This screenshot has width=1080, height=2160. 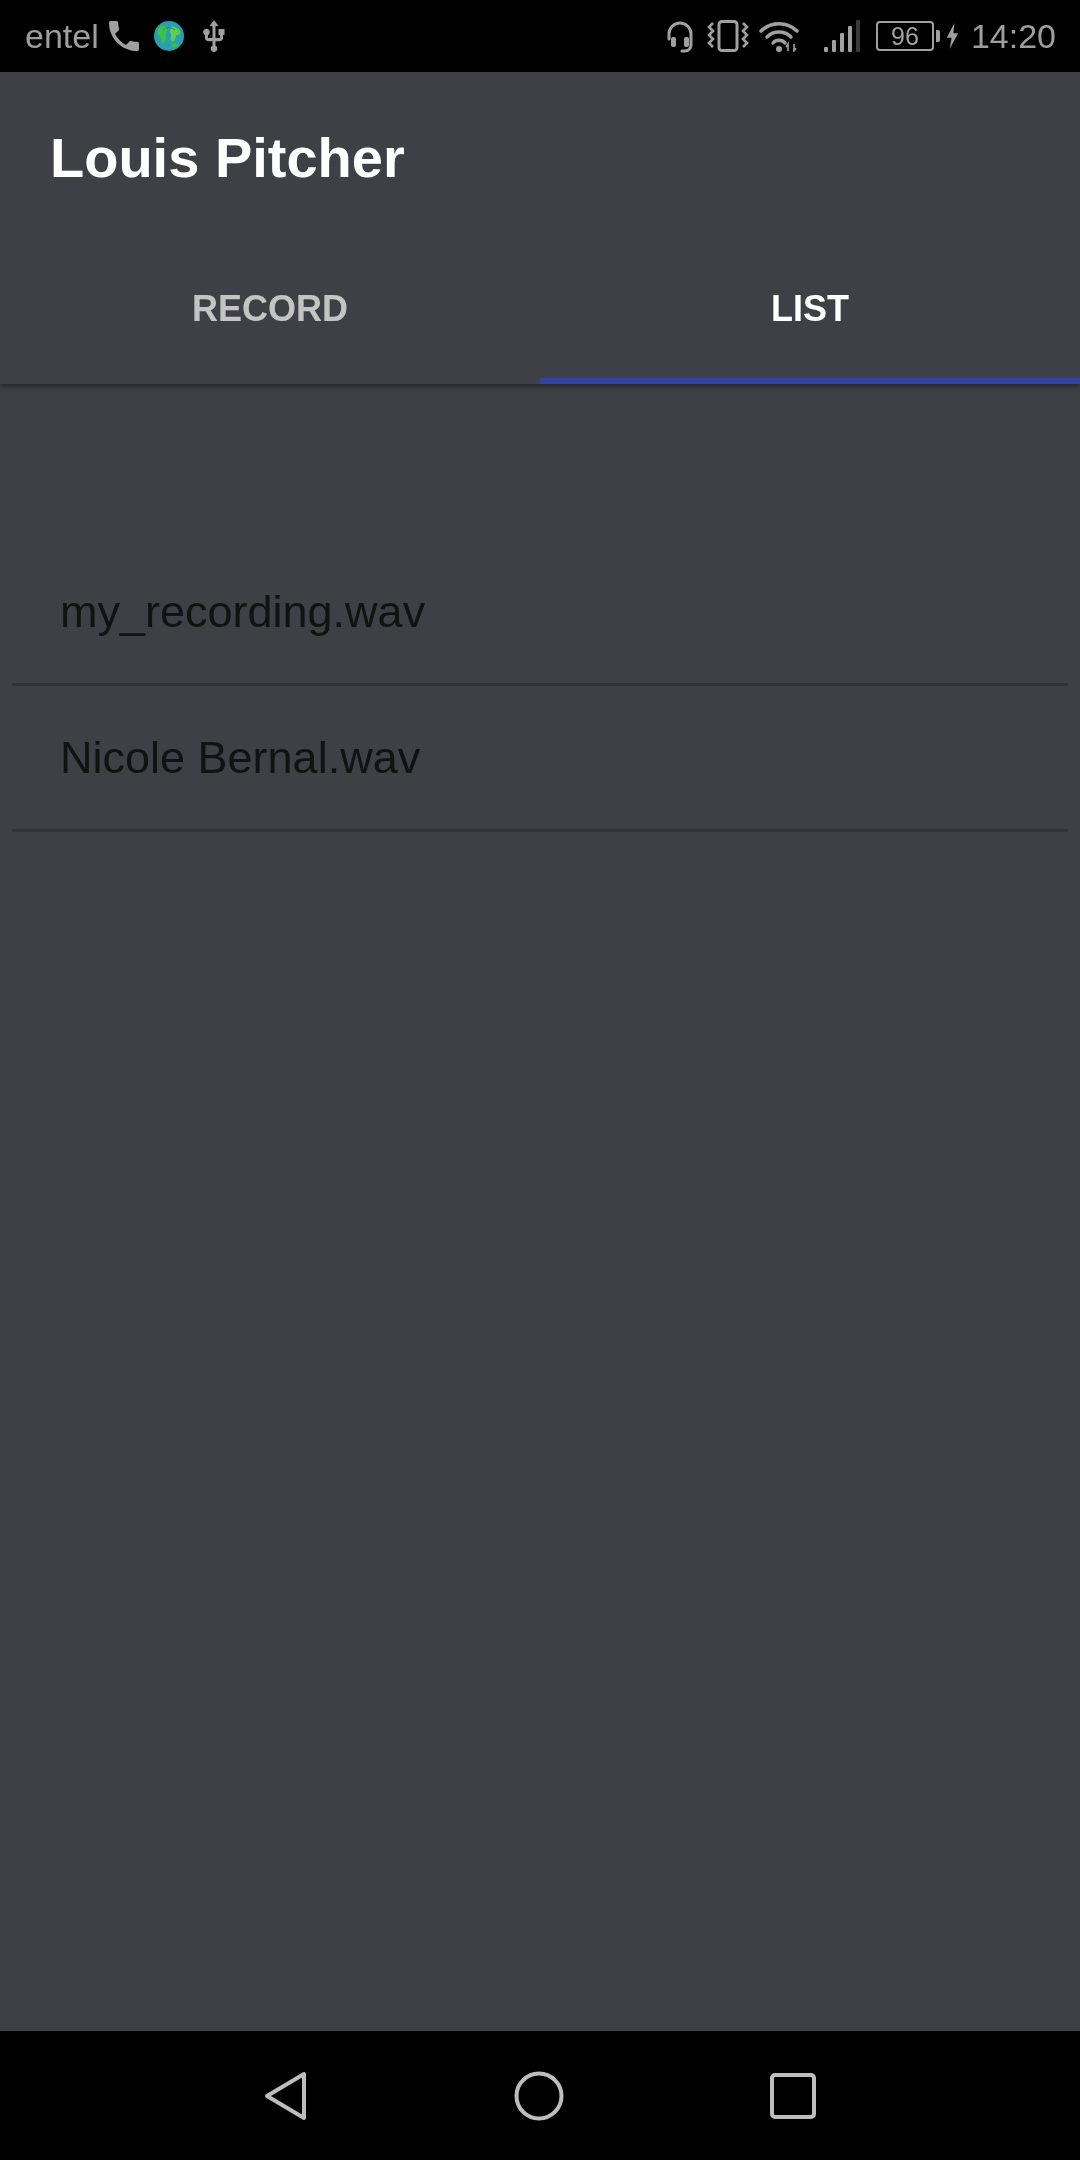 What do you see at coordinates (62, 36) in the screenshot?
I see `carrier-name: entel` at bounding box center [62, 36].